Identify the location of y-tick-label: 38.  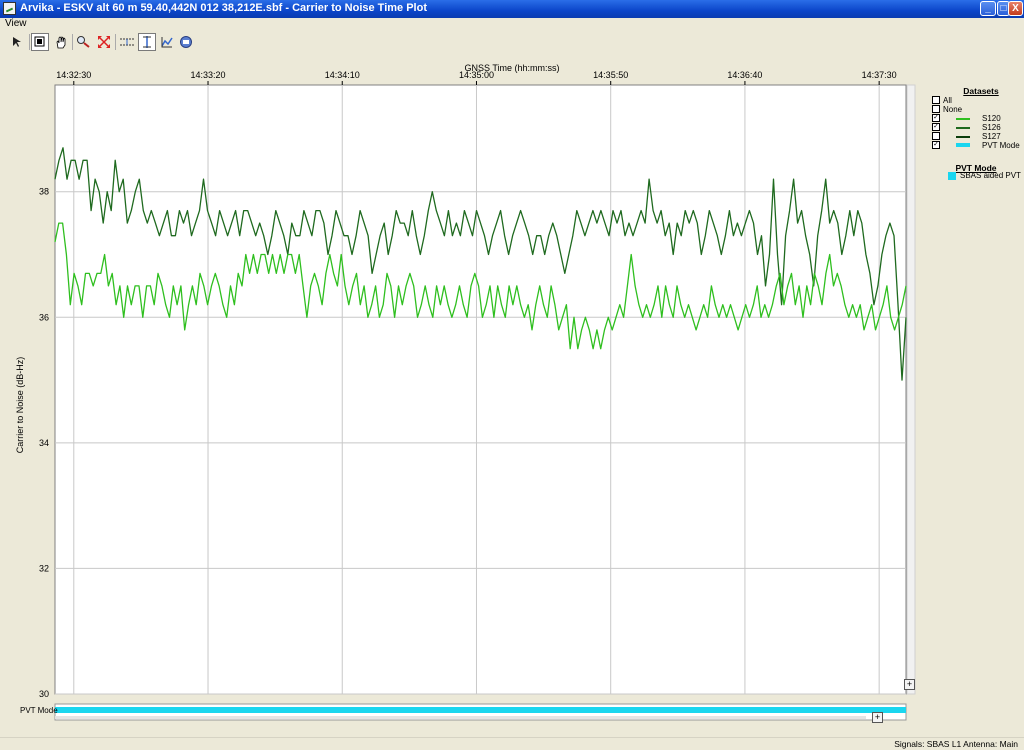
(44, 192).